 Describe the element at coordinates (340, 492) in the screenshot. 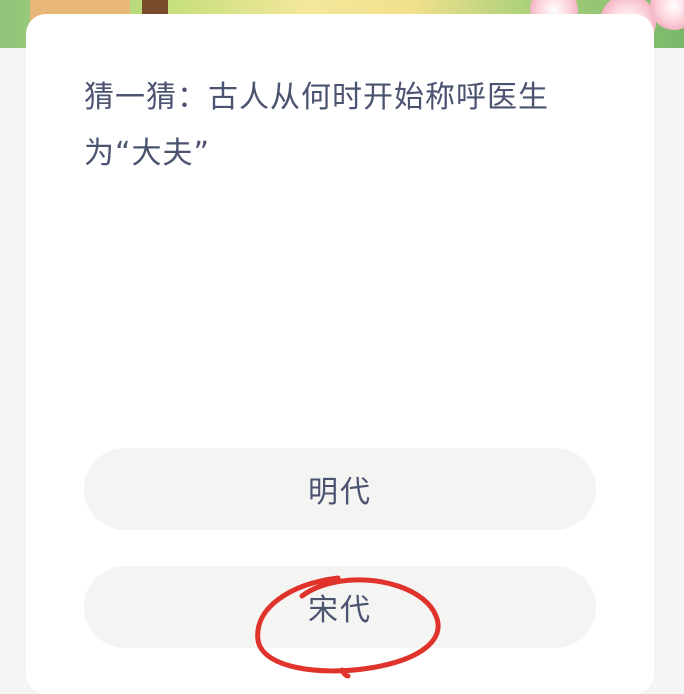

I see `answer-option-label: 明代` at that location.